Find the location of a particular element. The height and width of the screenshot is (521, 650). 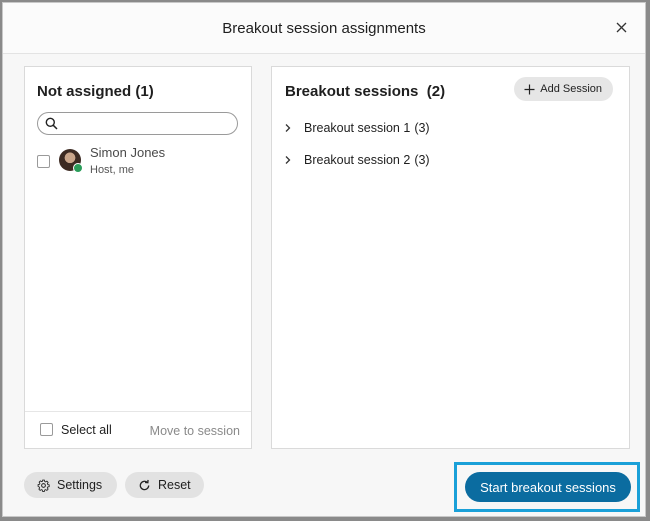

session-name: Breakout session 1 is located at coordinates (357, 128).